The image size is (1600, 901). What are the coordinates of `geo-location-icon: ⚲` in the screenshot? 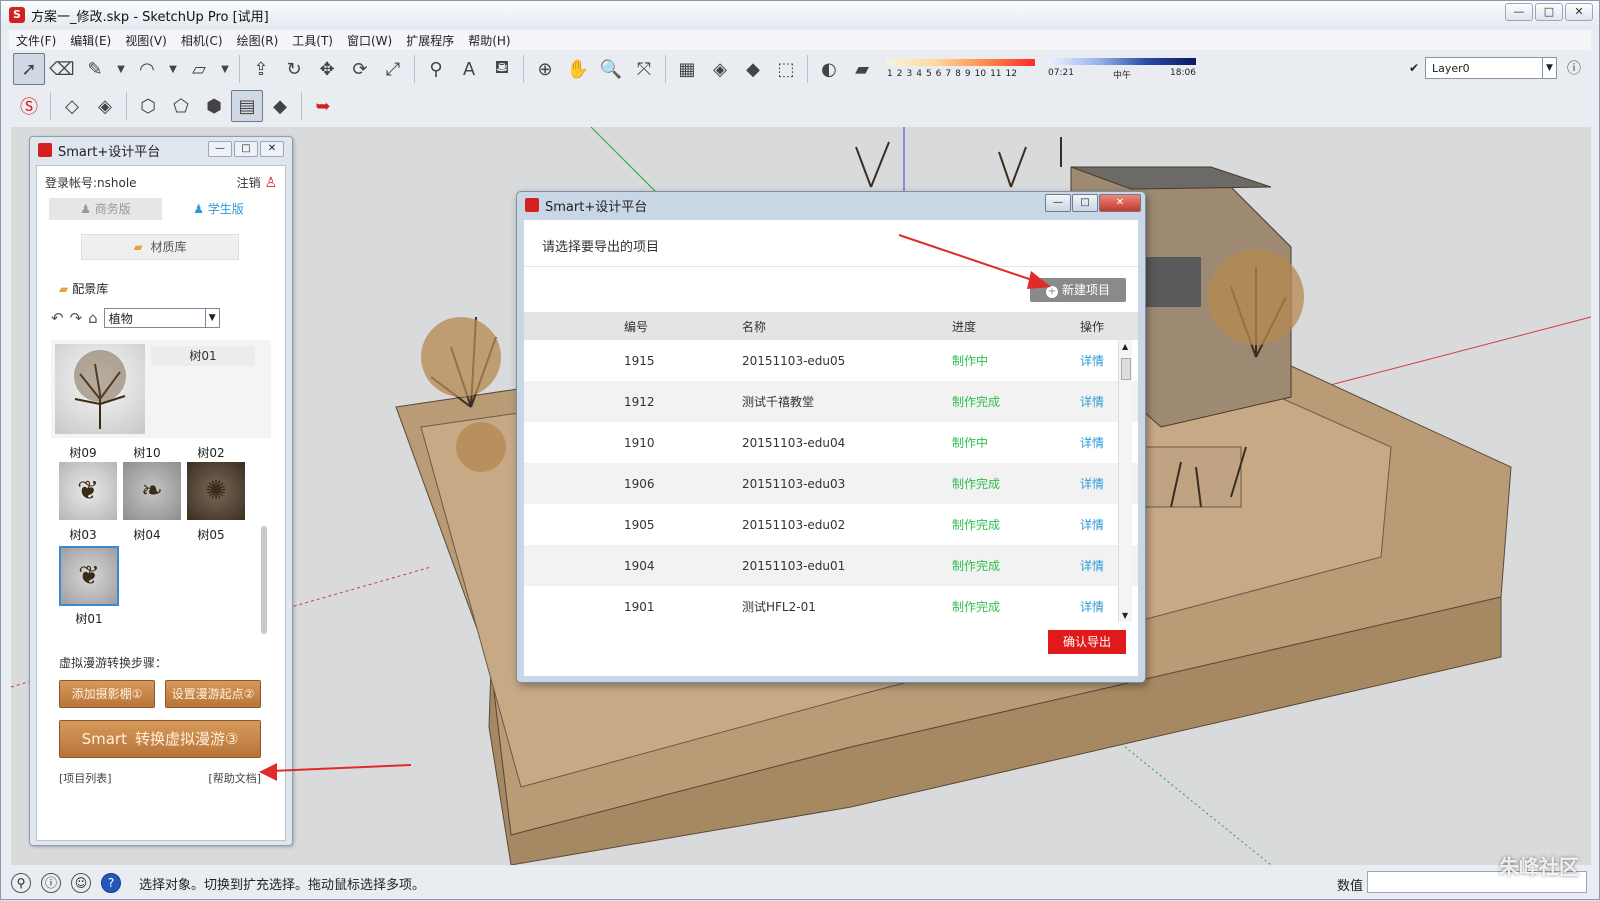 It's located at (21, 883).